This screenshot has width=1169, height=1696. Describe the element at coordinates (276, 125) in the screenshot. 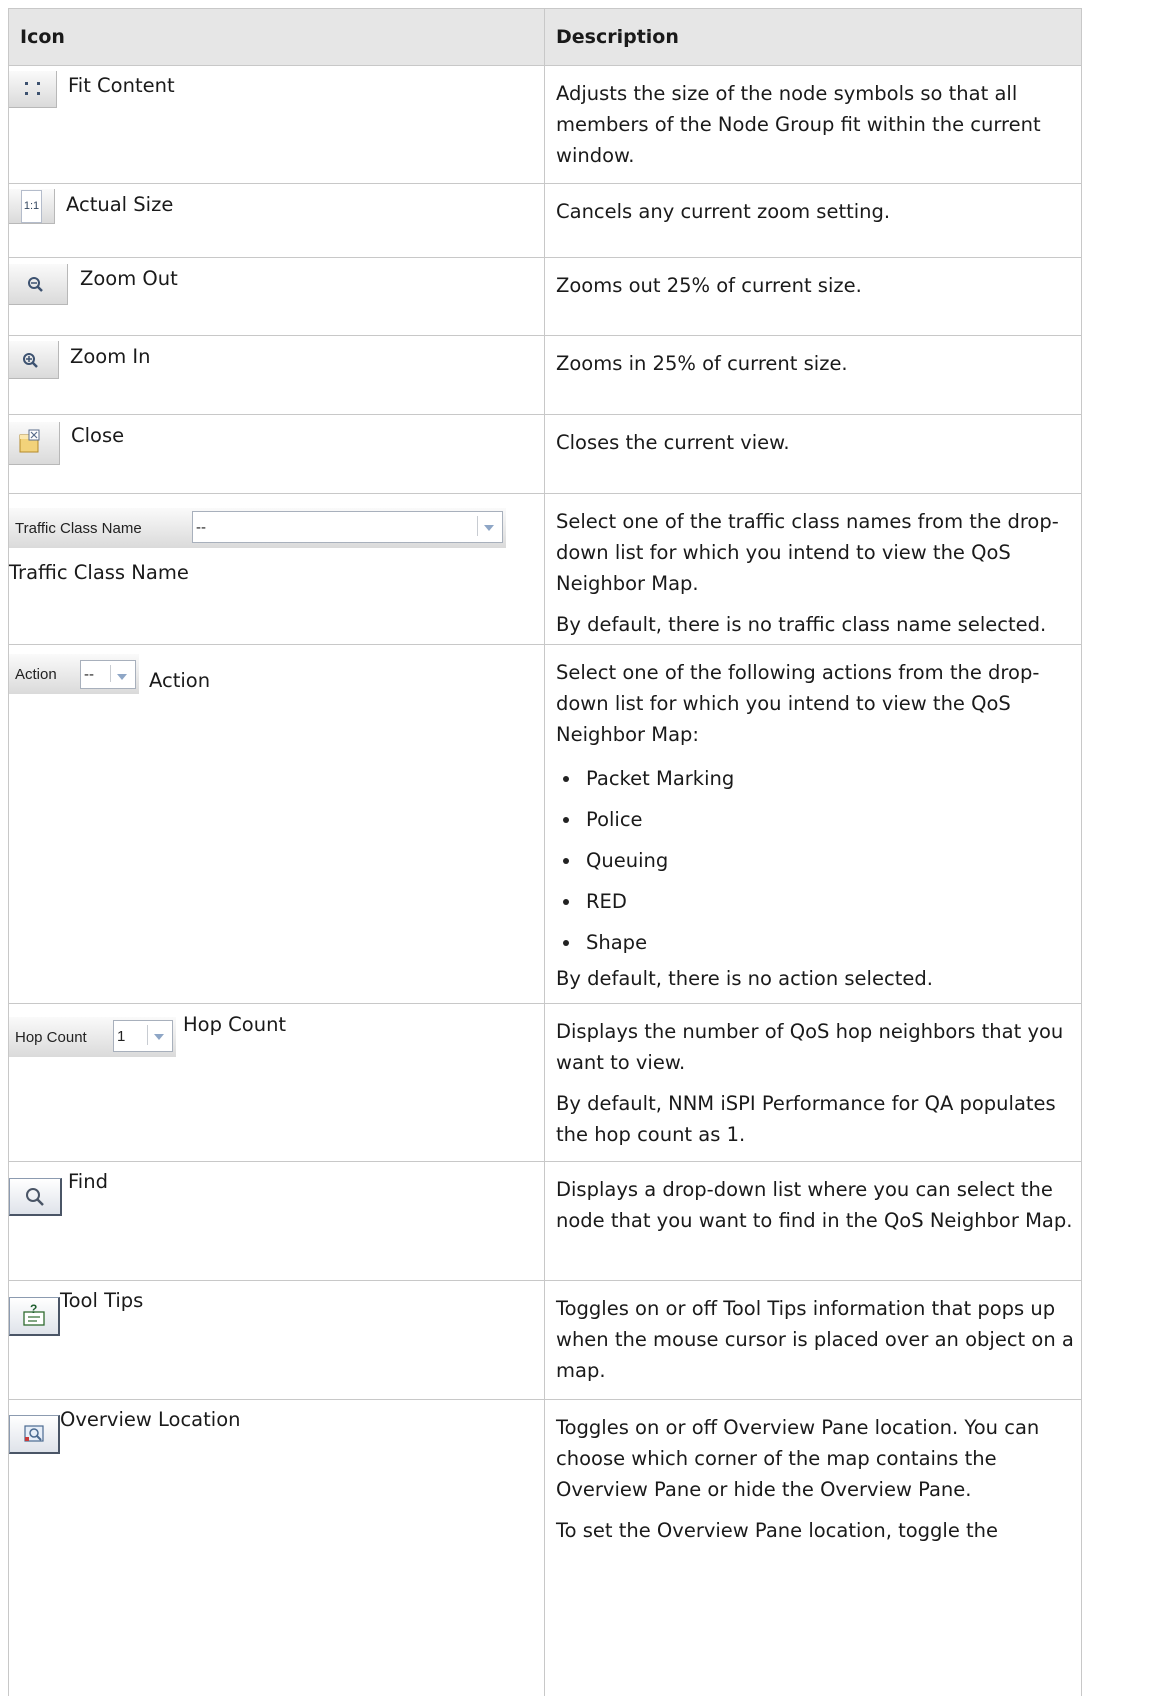

I see `icon-cell: Fit Content` at that location.